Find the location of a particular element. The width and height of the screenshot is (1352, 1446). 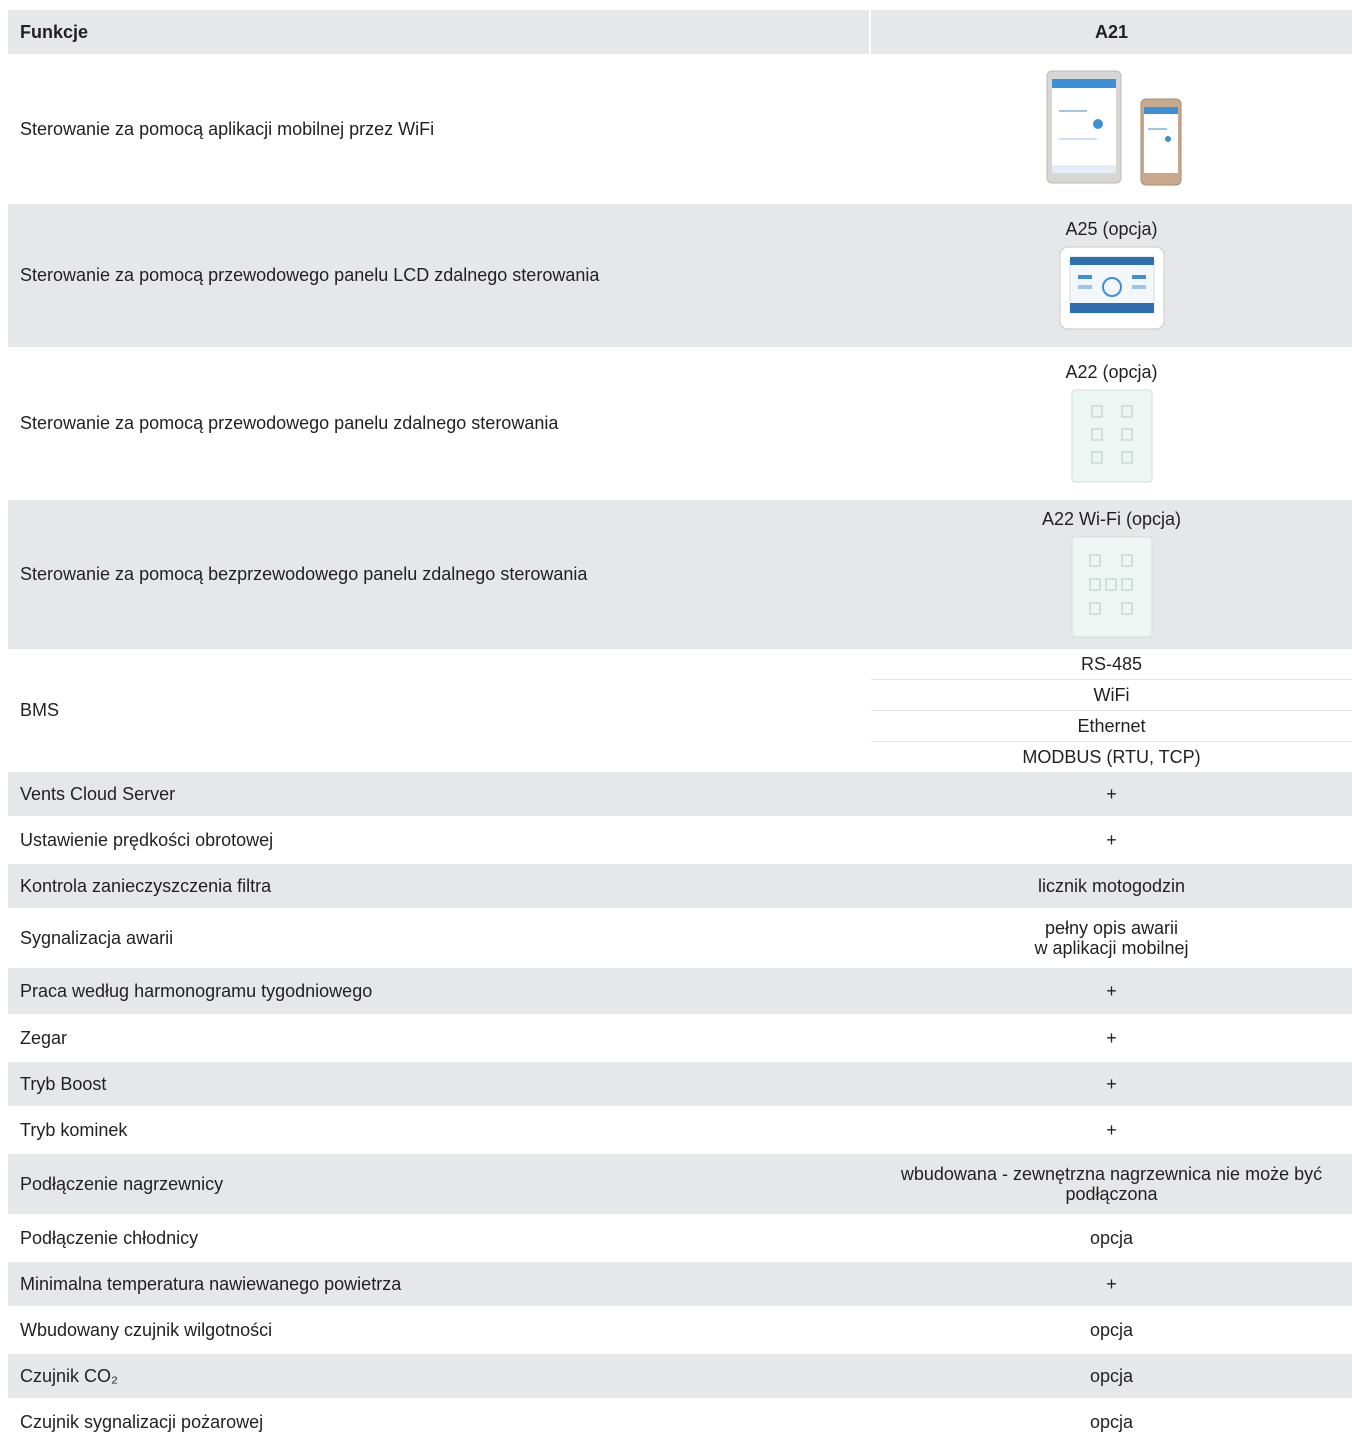

table-row: Wbudowany czujnik wilgotności opcja is located at coordinates (680, 1330).